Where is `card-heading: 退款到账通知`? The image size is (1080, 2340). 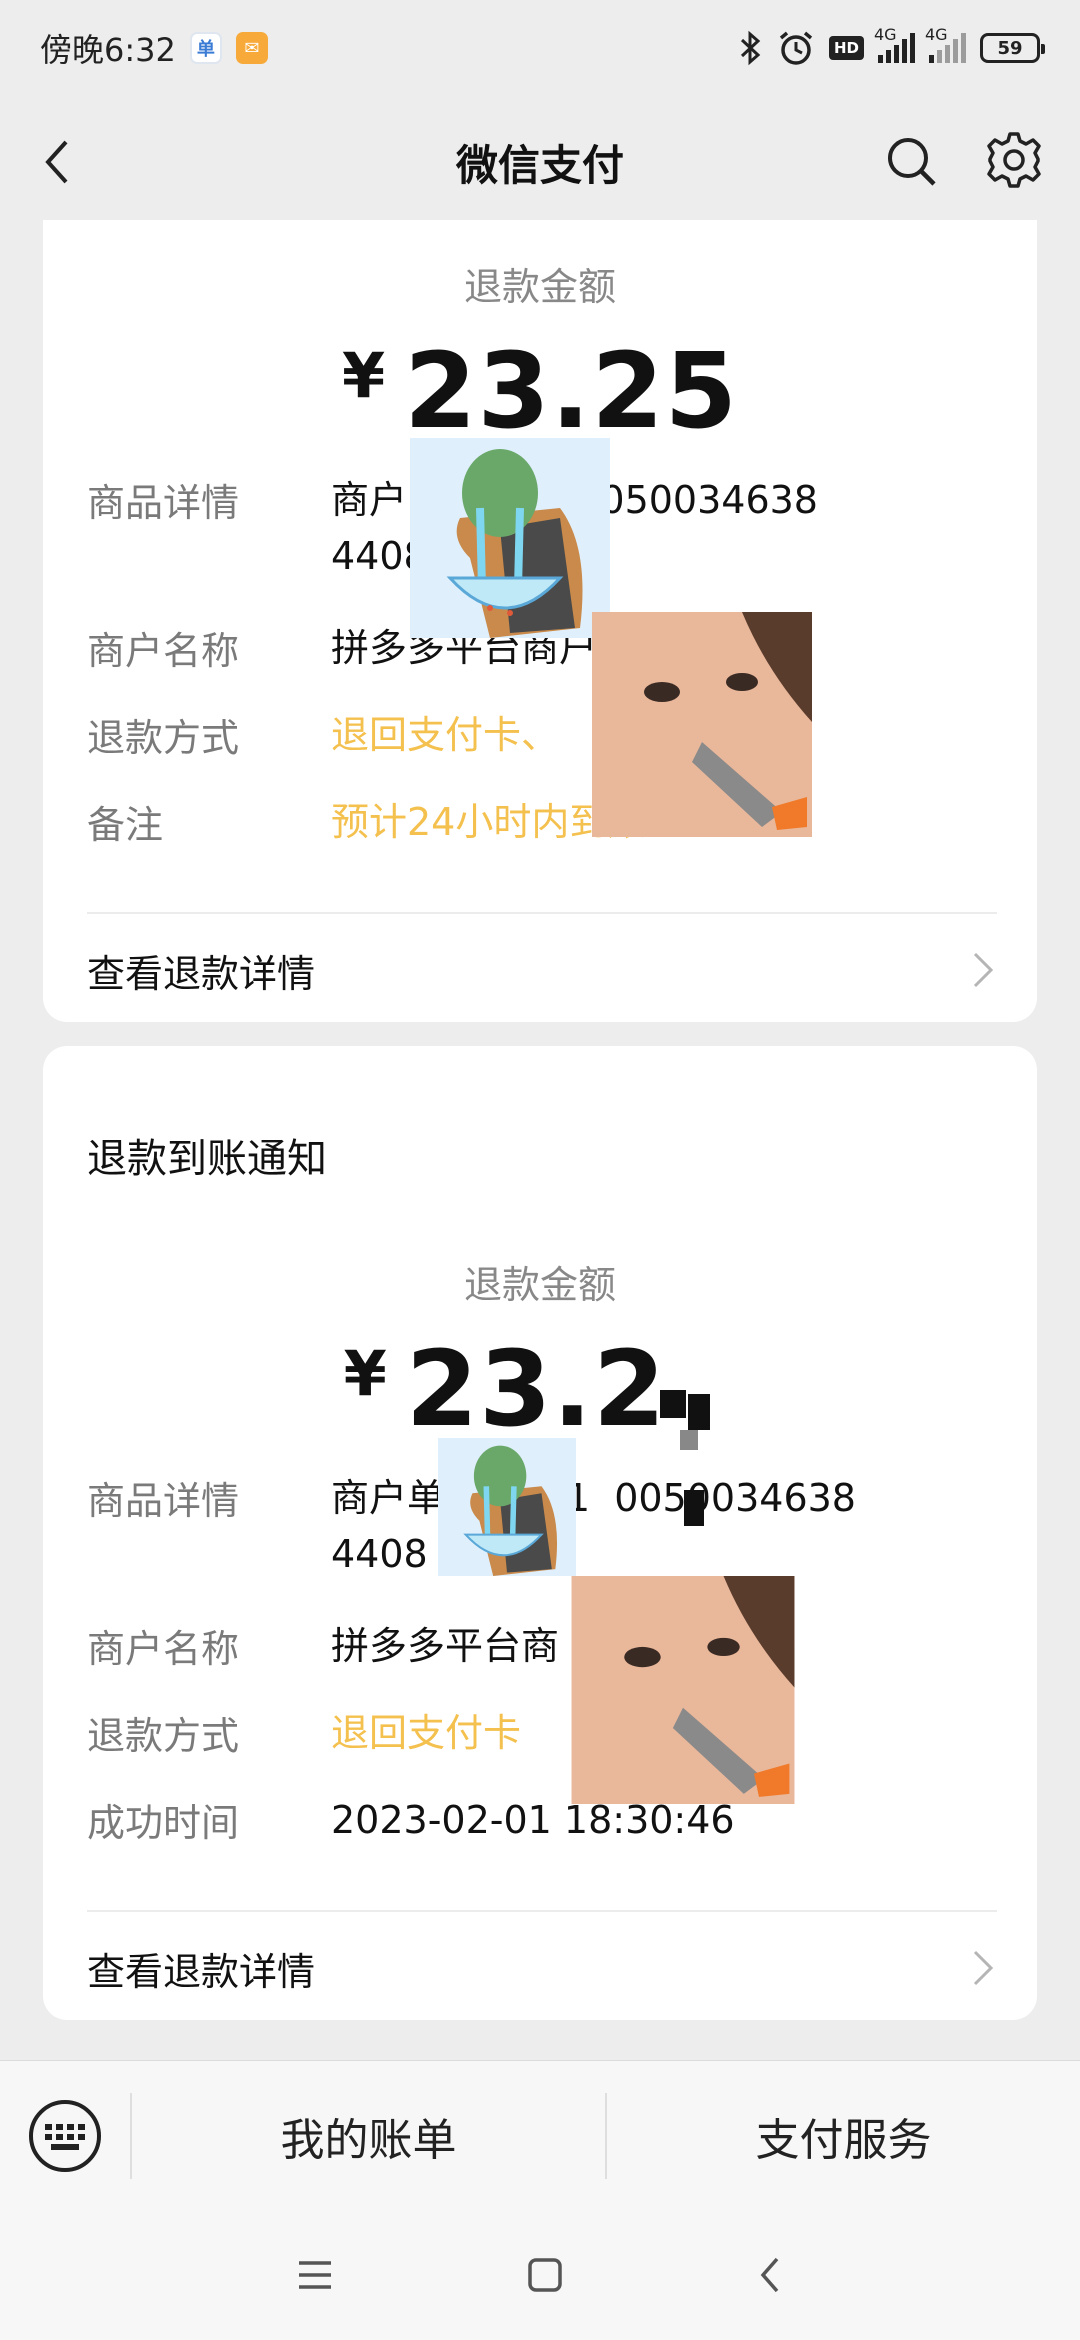
card-heading: 退款到账通知 is located at coordinates (207, 1159).